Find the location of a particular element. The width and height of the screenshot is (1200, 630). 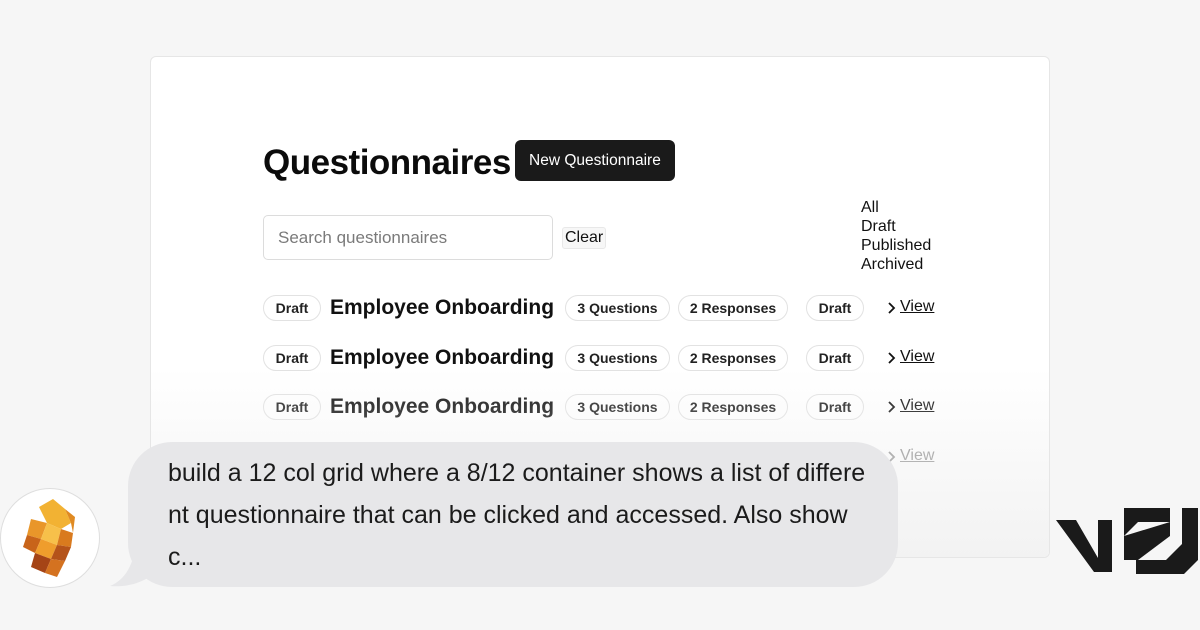

v0-logo-icon is located at coordinates (1127, 541).